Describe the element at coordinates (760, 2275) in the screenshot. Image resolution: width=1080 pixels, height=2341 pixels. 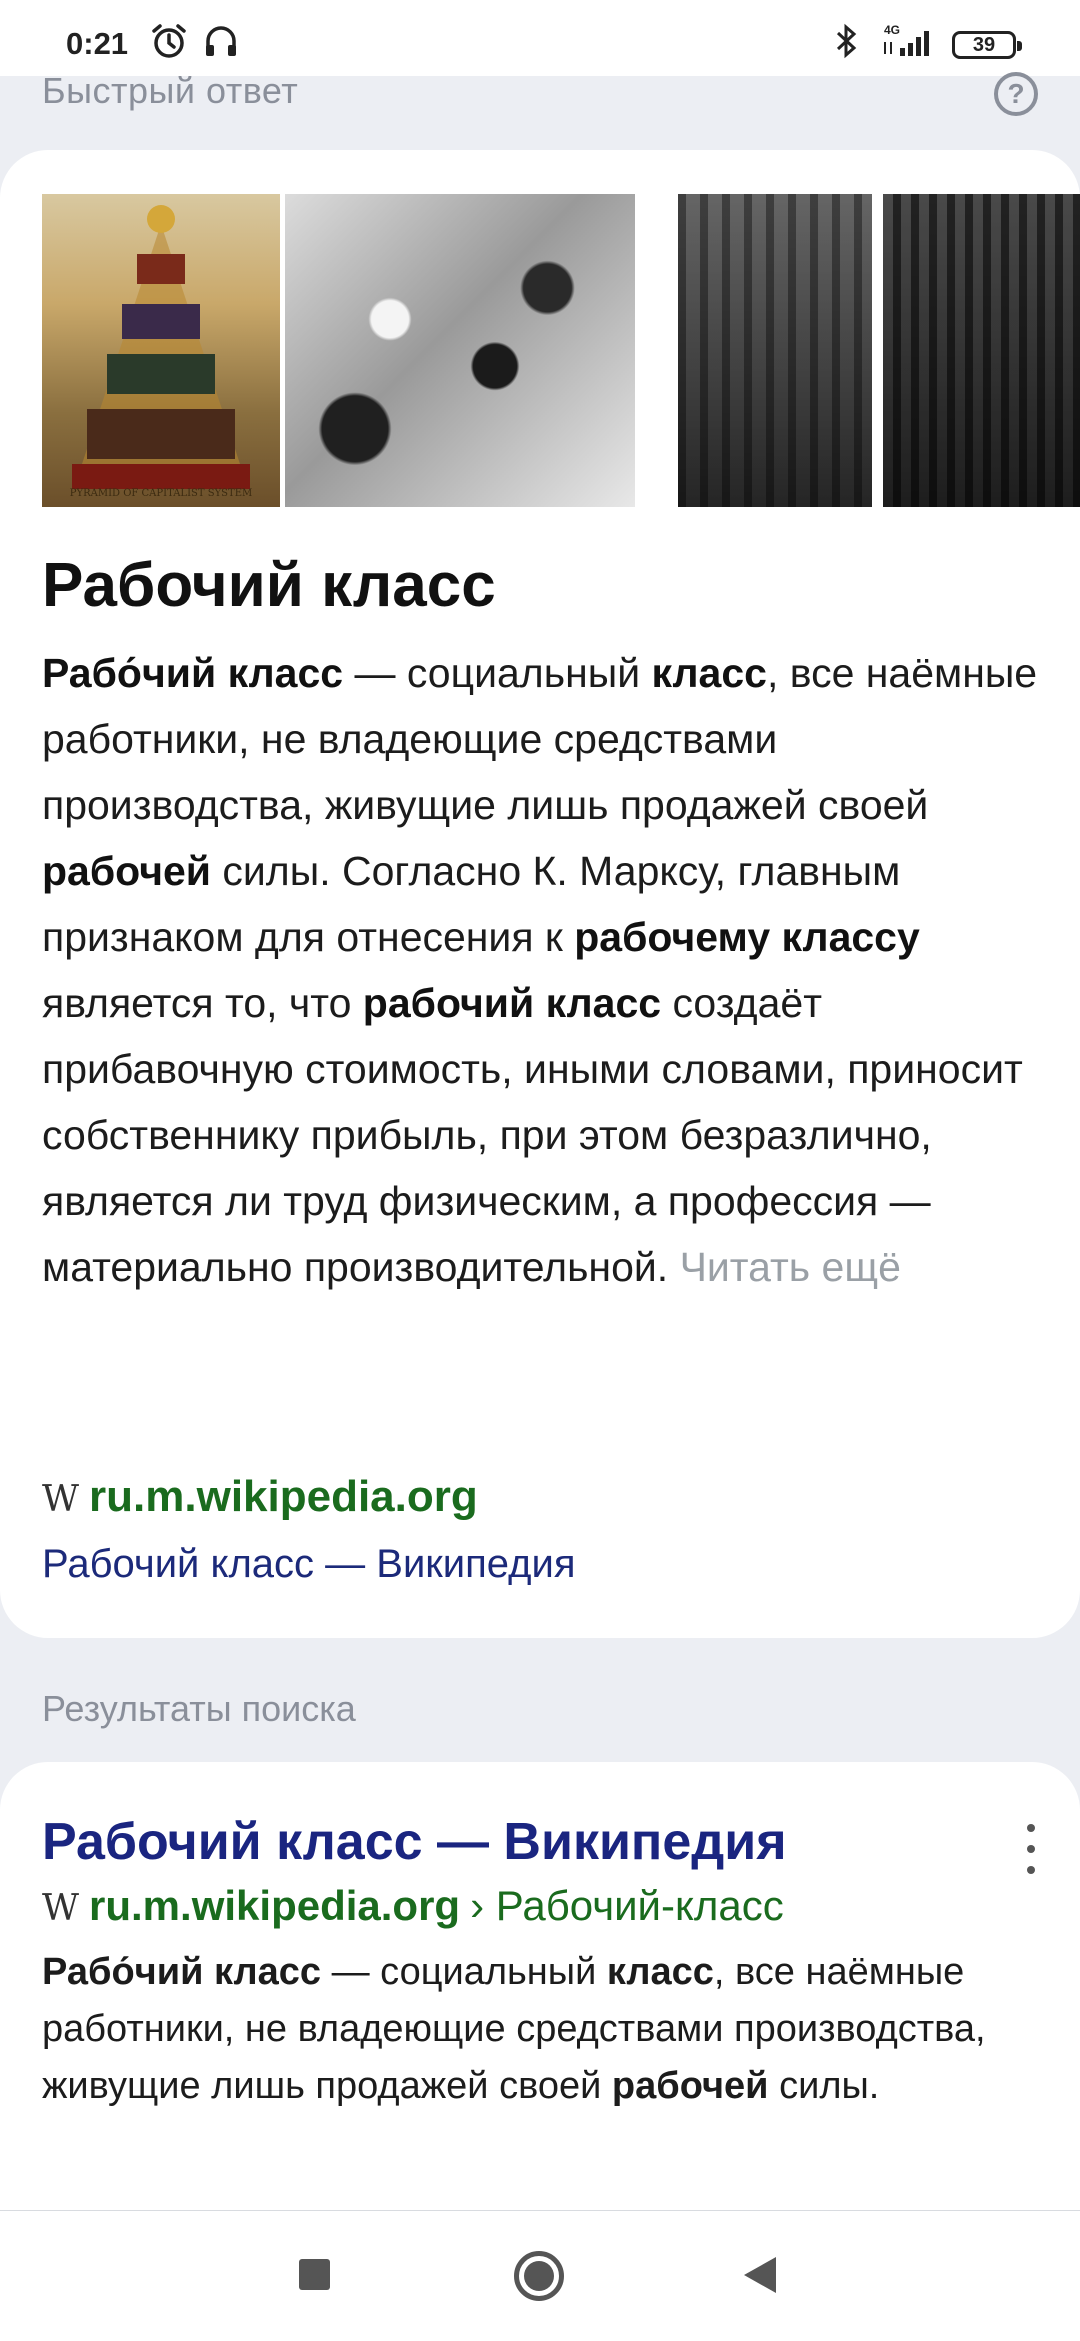
I see `back-button` at that location.